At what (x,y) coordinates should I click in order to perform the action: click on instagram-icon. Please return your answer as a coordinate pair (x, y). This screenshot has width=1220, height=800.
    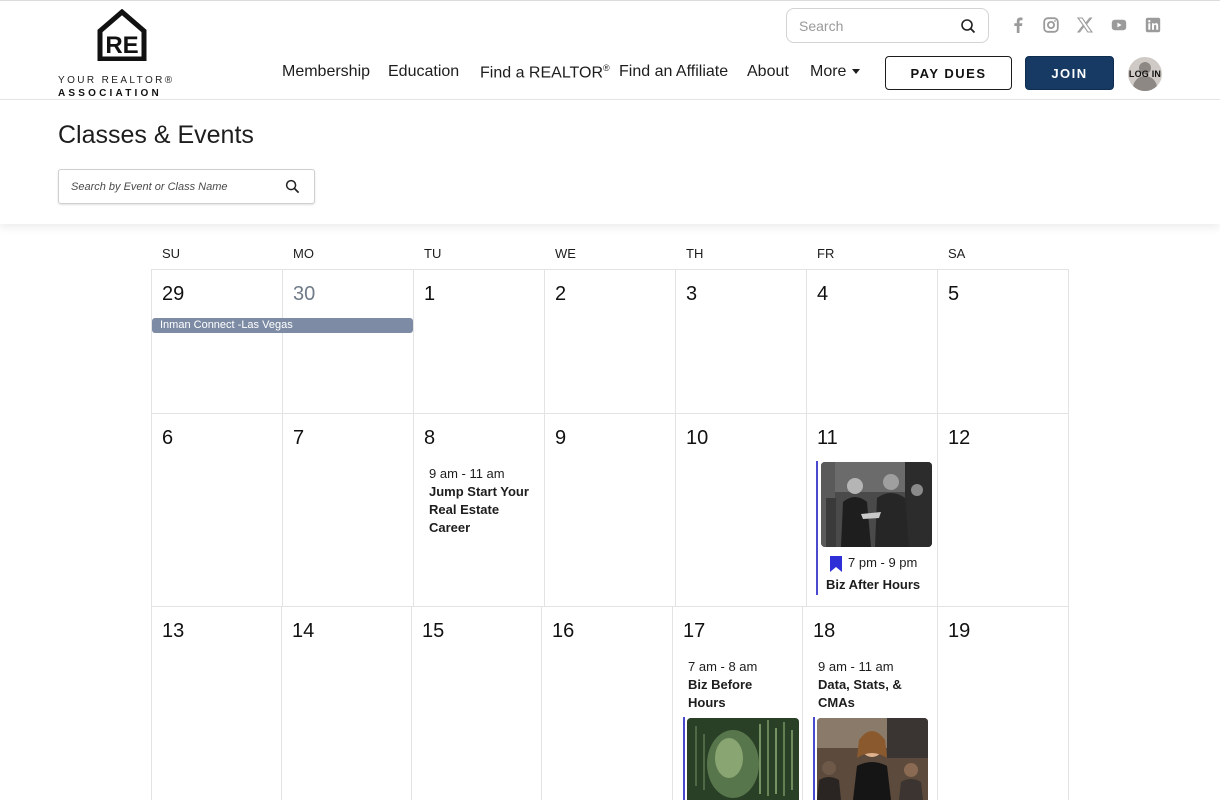
    Looking at the image, I should click on (1051, 25).